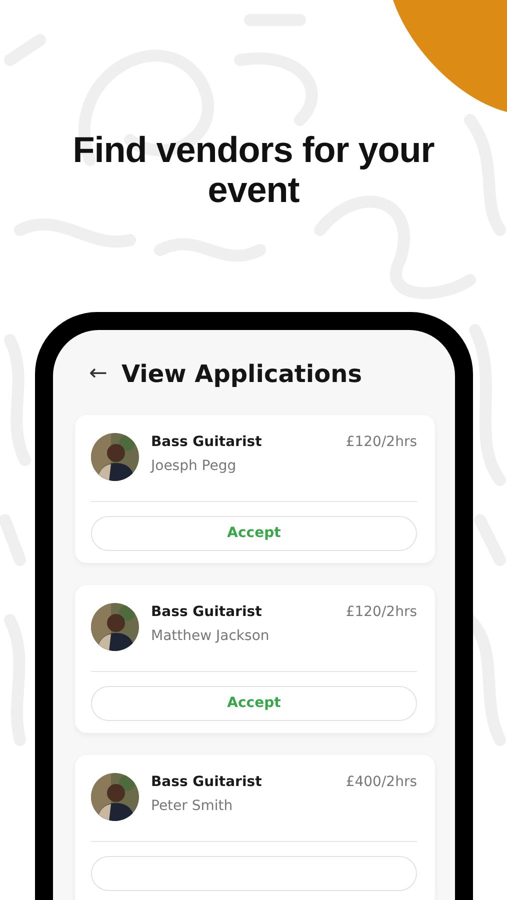 Image resolution: width=507 pixels, height=900 pixels. I want to click on applicant-name: Joesph Pegg, so click(194, 465).